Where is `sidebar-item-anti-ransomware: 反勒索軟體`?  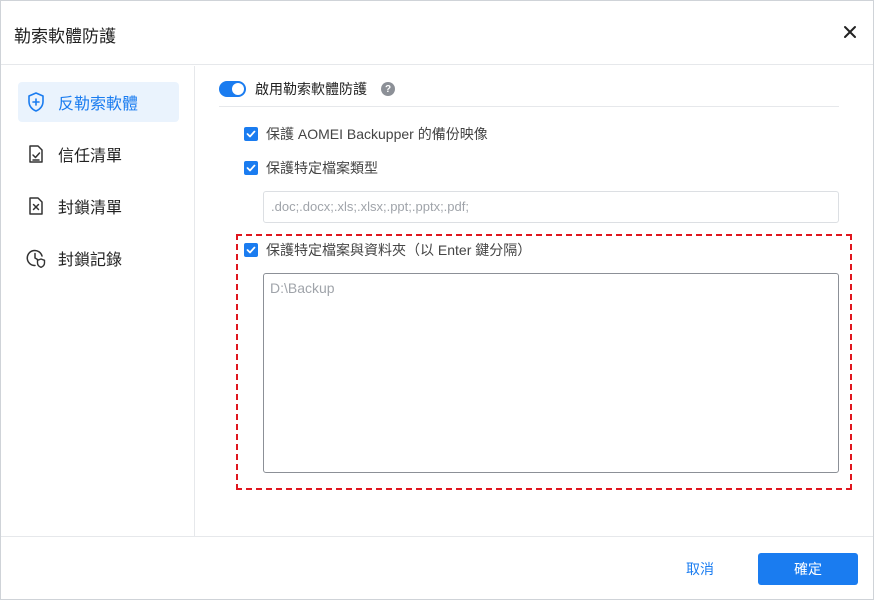
sidebar-item-anti-ransomware: 反勒索軟體 is located at coordinates (98, 102).